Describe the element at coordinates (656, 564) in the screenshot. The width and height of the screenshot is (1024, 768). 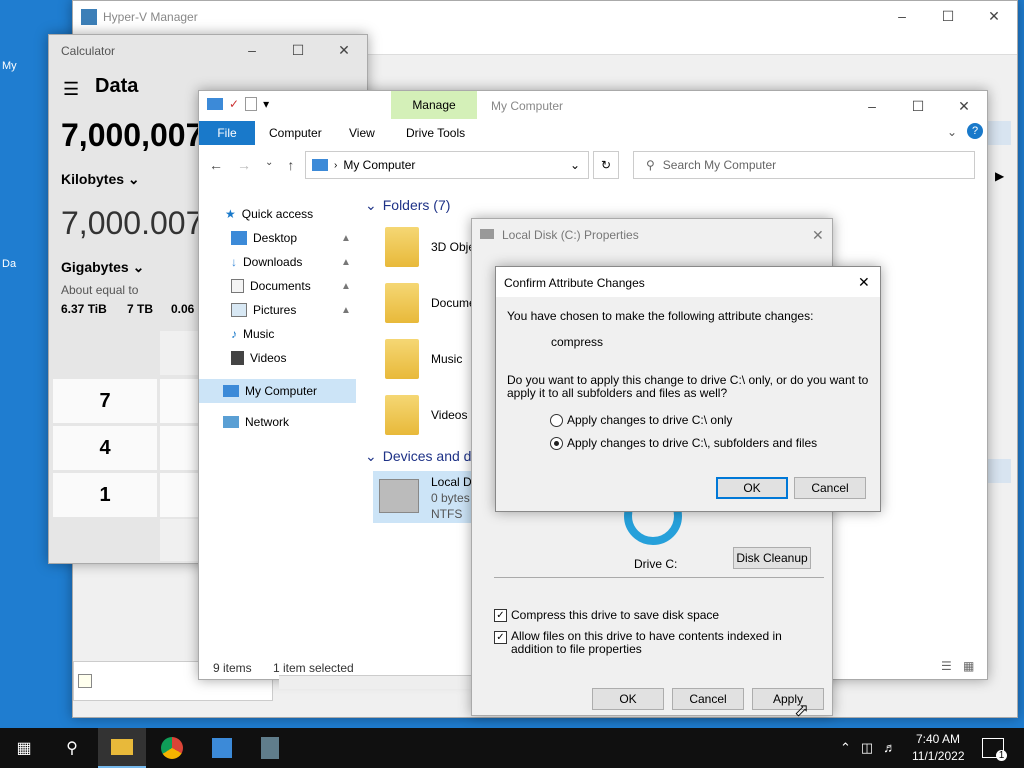
I see `drive-label: Drive C:` at that location.